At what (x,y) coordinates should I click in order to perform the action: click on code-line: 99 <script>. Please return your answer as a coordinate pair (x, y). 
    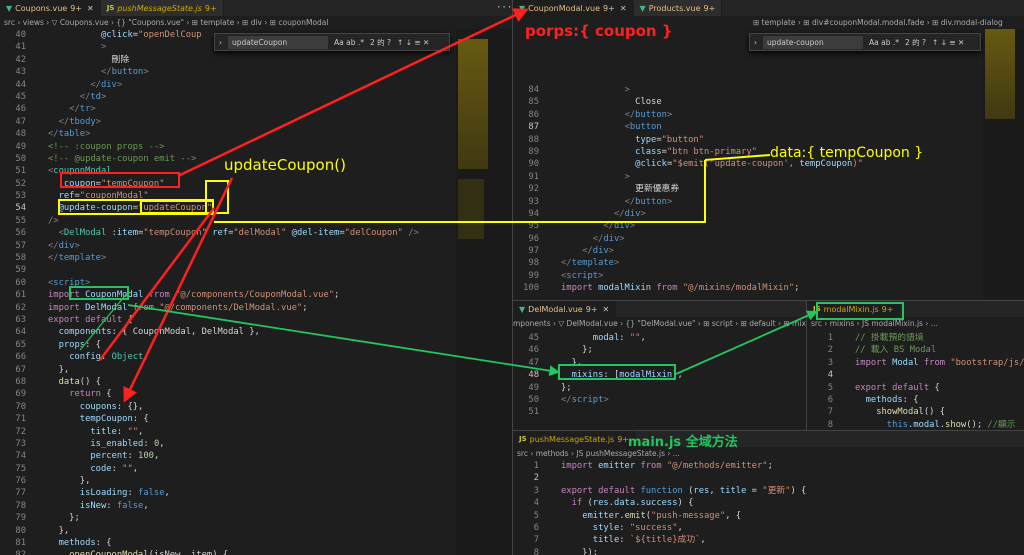
    Looking at the image, I should click on (768, 276).